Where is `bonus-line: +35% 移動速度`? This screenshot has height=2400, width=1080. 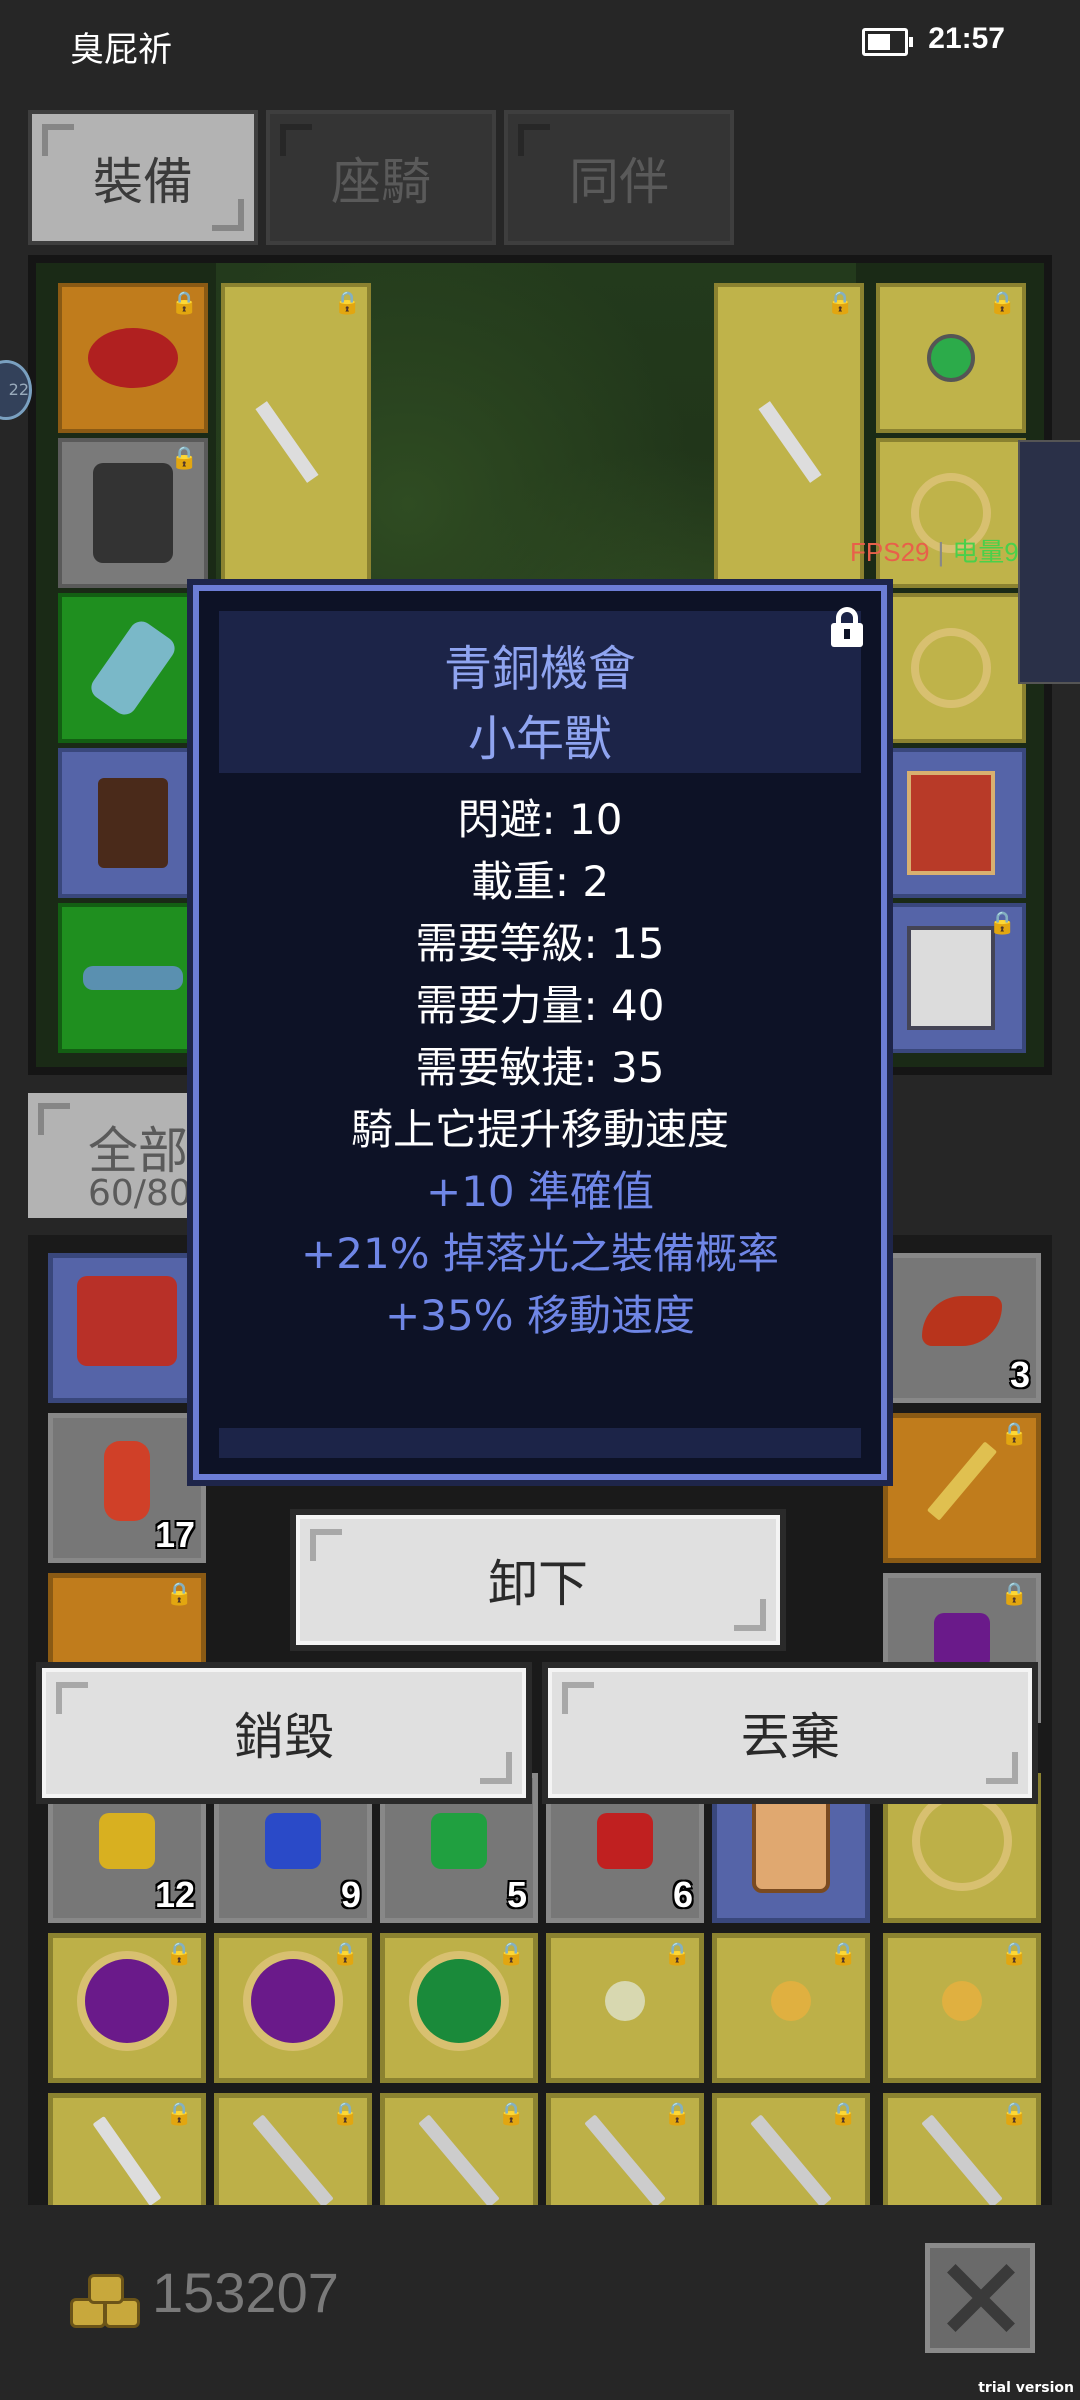 bonus-line: +35% 移動速度 is located at coordinates (540, 1315).